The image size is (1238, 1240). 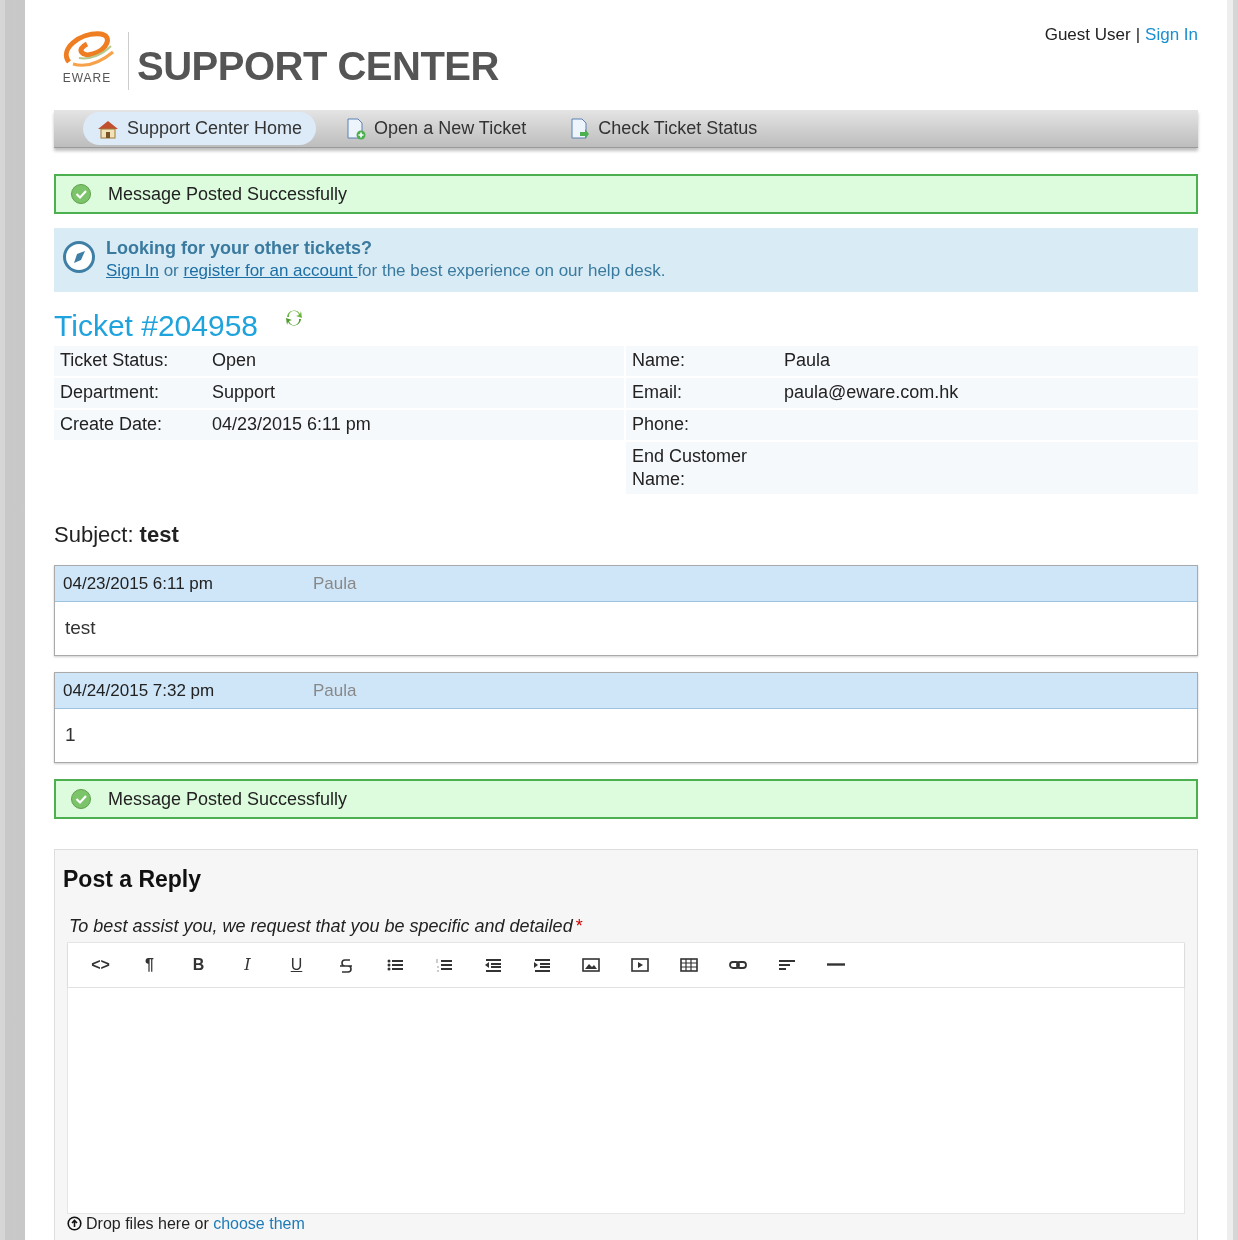 What do you see at coordinates (318, 66) in the screenshot?
I see `site-title: SUPPORT CENTER` at bounding box center [318, 66].